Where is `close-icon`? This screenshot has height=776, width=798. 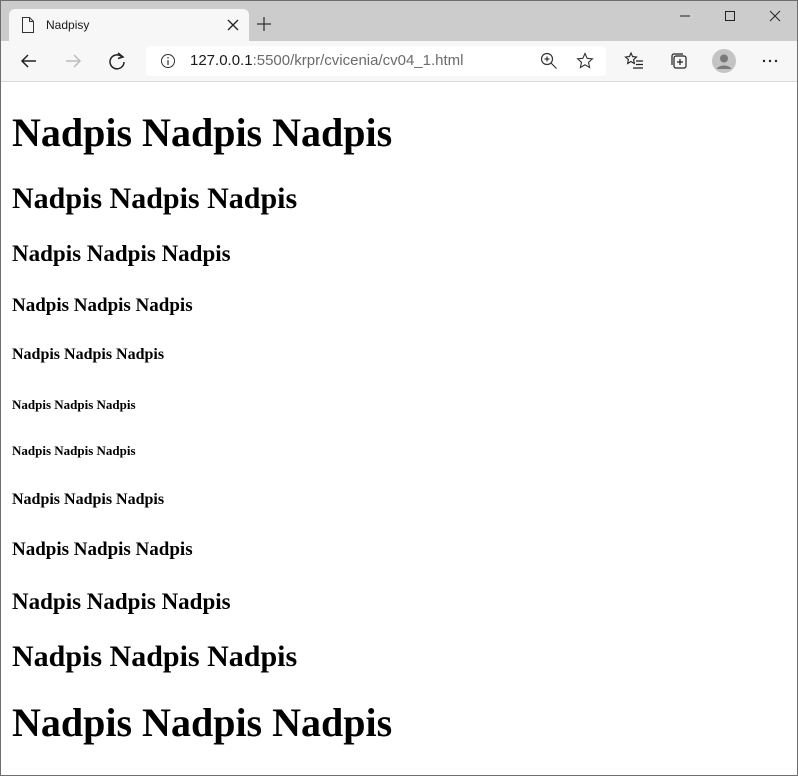 close-icon is located at coordinates (774, 16).